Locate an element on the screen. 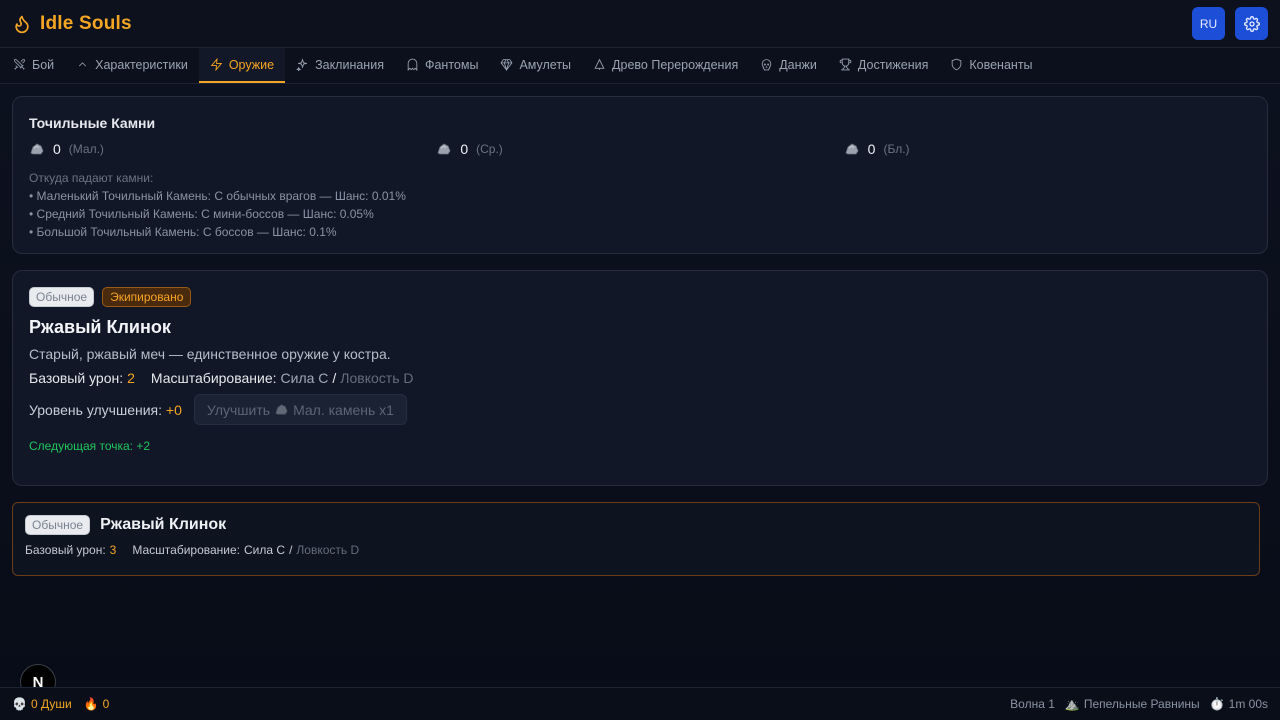 Image resolution: width=1280 pixels, height=720 pixels. ghost-icon is located at coordinates (412, 64).